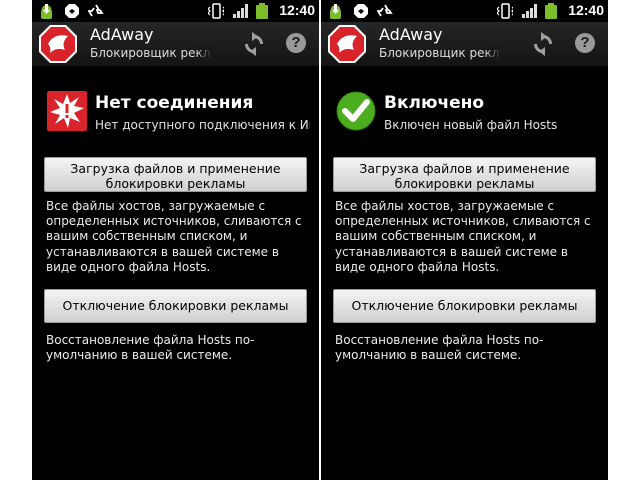 The height and width of the screenshot is (480, 640). What do you see at coordinates (356, 111) in the screenshot?
I see `checkmark-icon` at bounding box center [356, 111].